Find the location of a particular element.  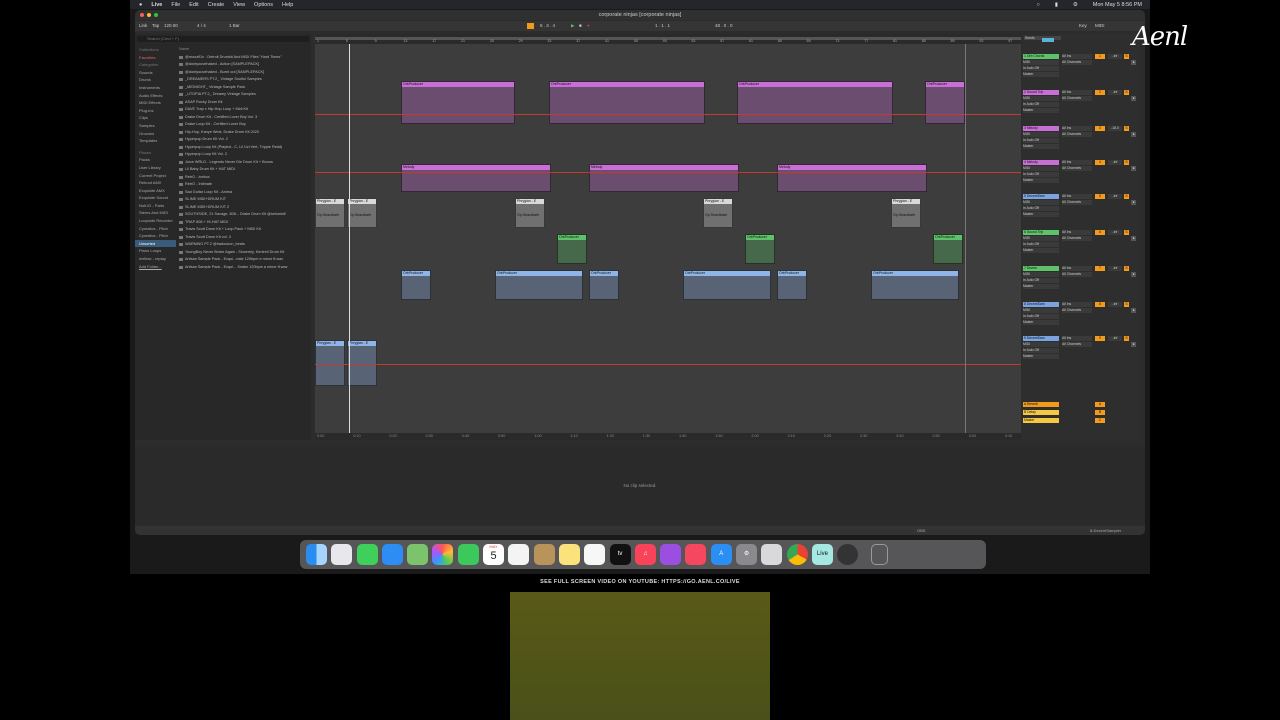

track-name-button: 3 Melody is located at coordinates (1041, 128).